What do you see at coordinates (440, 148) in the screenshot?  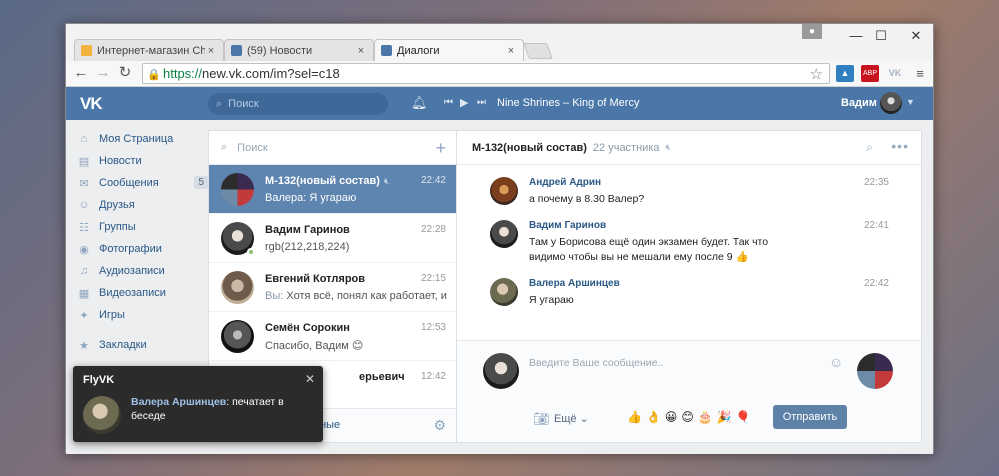 I see `new-dialog-plus-icon: +` at bounding box center [440, 148].